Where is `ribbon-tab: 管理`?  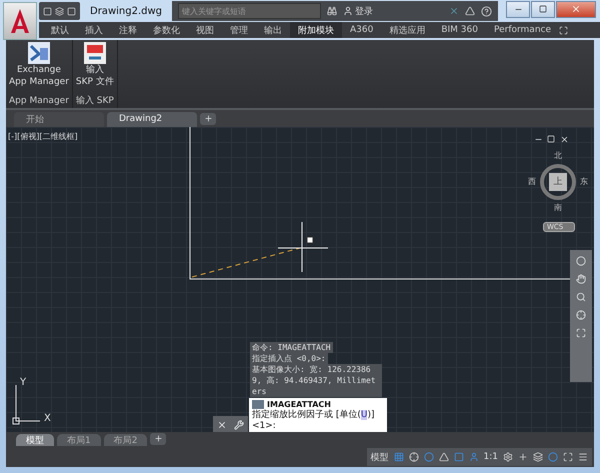 ribbon-tab: 管理 is located at coordinates (239, 30).